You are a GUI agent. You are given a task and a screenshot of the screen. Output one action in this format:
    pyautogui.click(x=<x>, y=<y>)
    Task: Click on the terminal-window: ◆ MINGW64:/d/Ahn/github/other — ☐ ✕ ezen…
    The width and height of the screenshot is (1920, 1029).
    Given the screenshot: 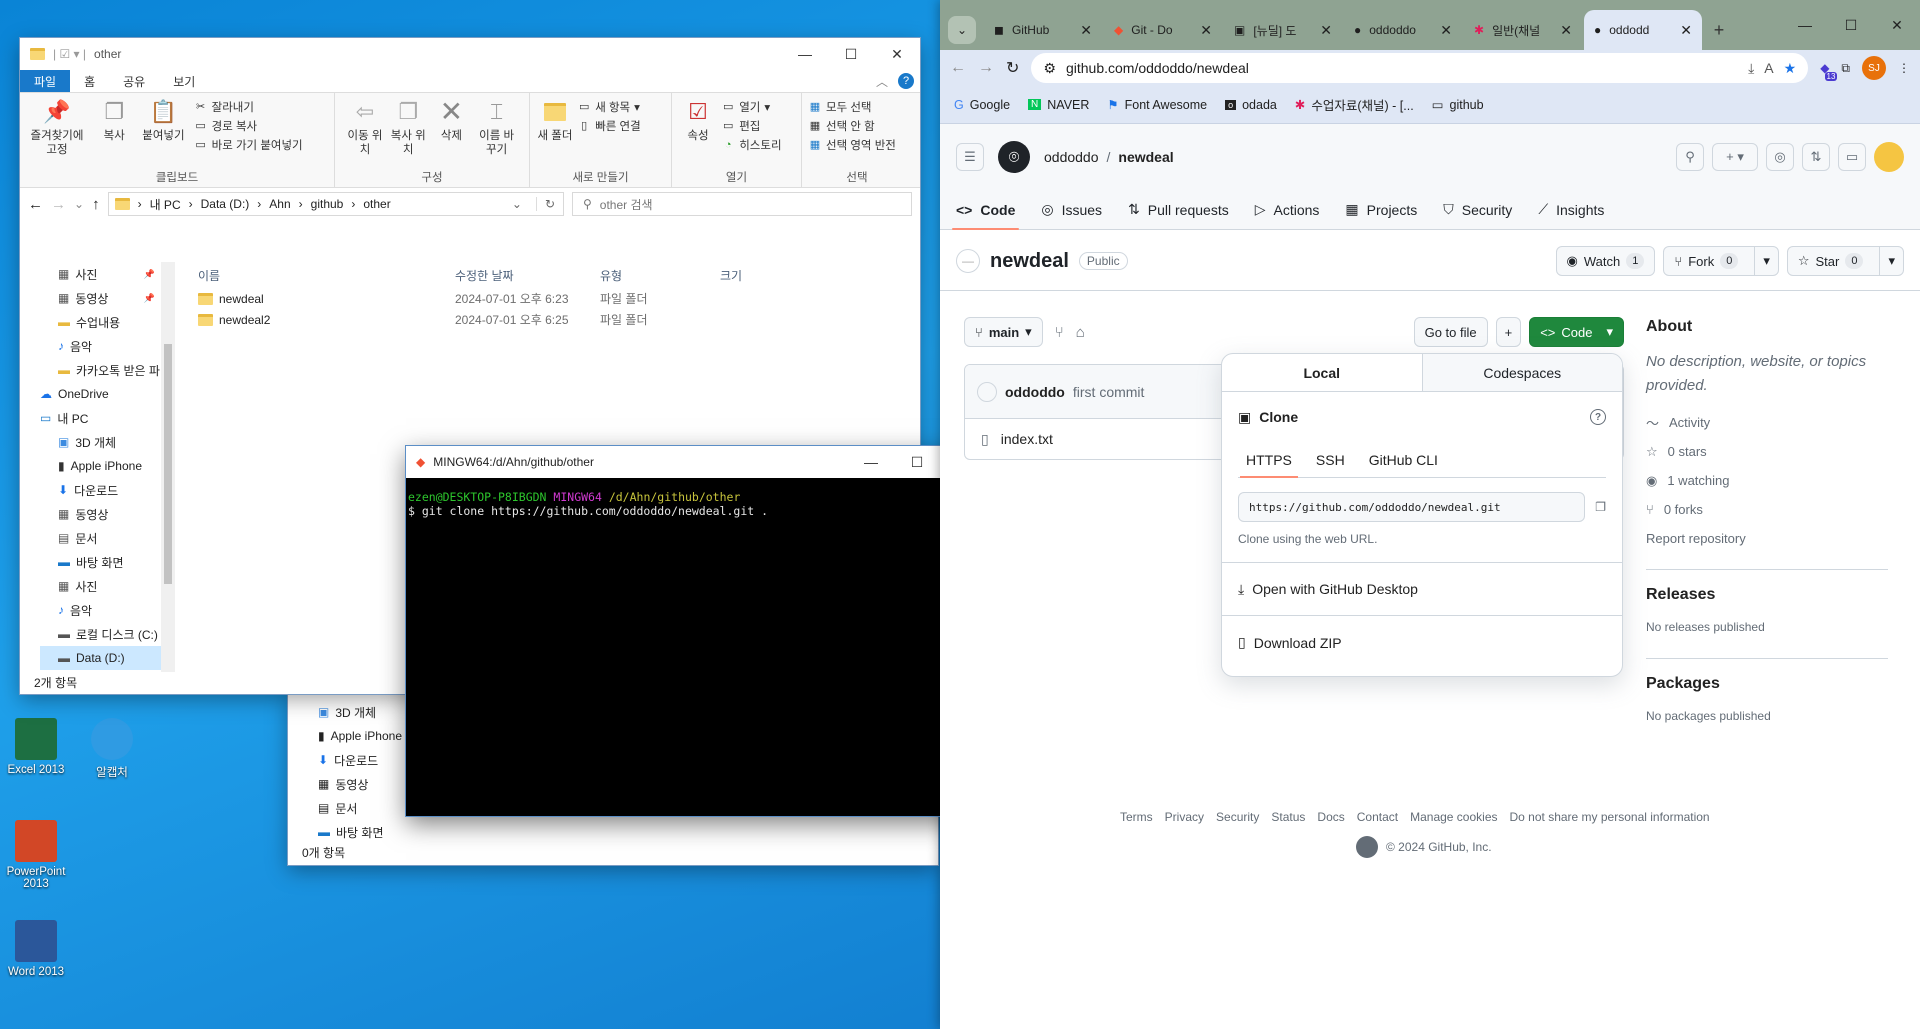 What is the action you would take?
    pyautogui.click(x=696, y=631)
    